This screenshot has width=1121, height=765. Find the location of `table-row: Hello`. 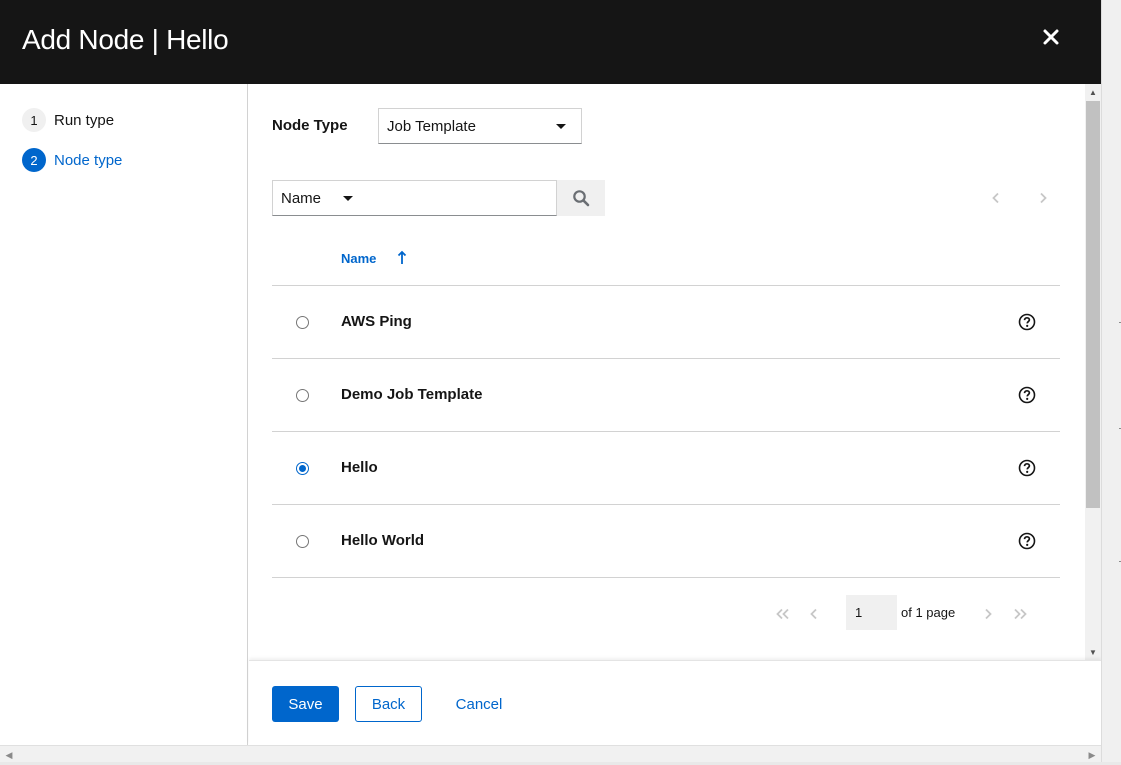

table-row: Hello is located at coordinates (666, 468).